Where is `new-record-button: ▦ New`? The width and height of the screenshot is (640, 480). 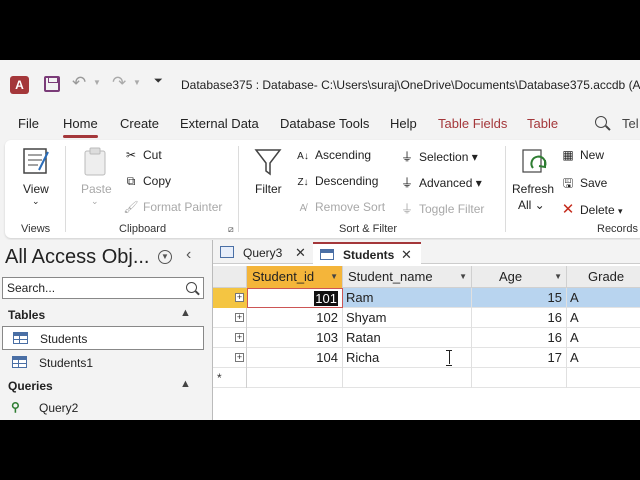 new-record-button: ▦ New is located at coordinates (582, 155).